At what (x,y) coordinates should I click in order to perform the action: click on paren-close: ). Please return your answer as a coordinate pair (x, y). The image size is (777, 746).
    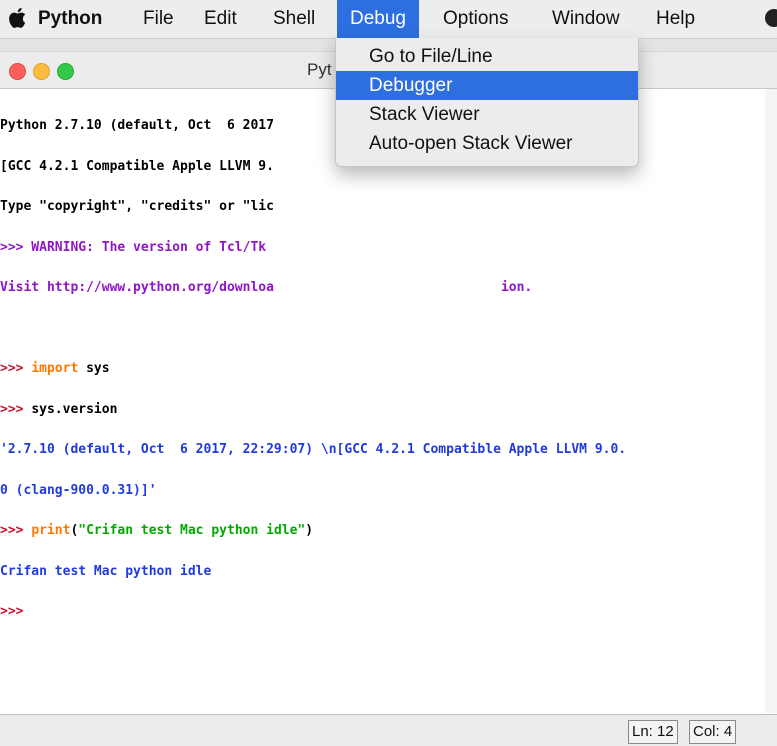
    Looking at the image, I should click on (309, 530).